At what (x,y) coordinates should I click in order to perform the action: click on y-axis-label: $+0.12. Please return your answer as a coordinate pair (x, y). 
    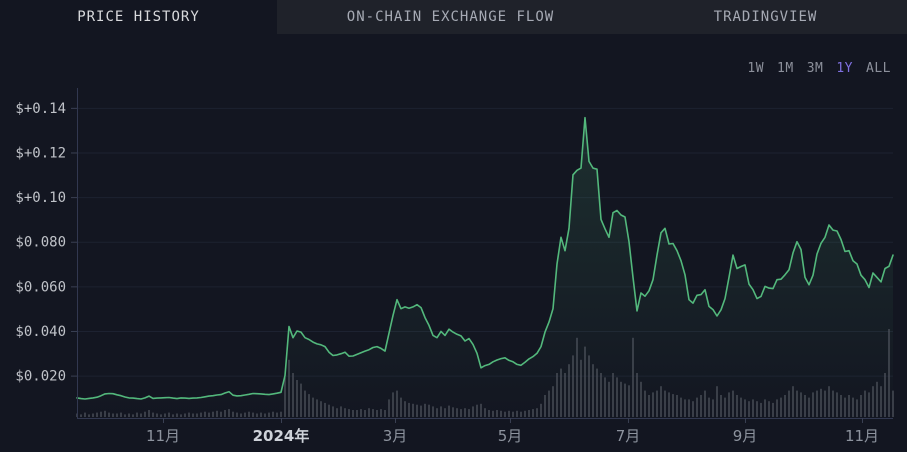
    Looking at the image, I should click on (40, 153).